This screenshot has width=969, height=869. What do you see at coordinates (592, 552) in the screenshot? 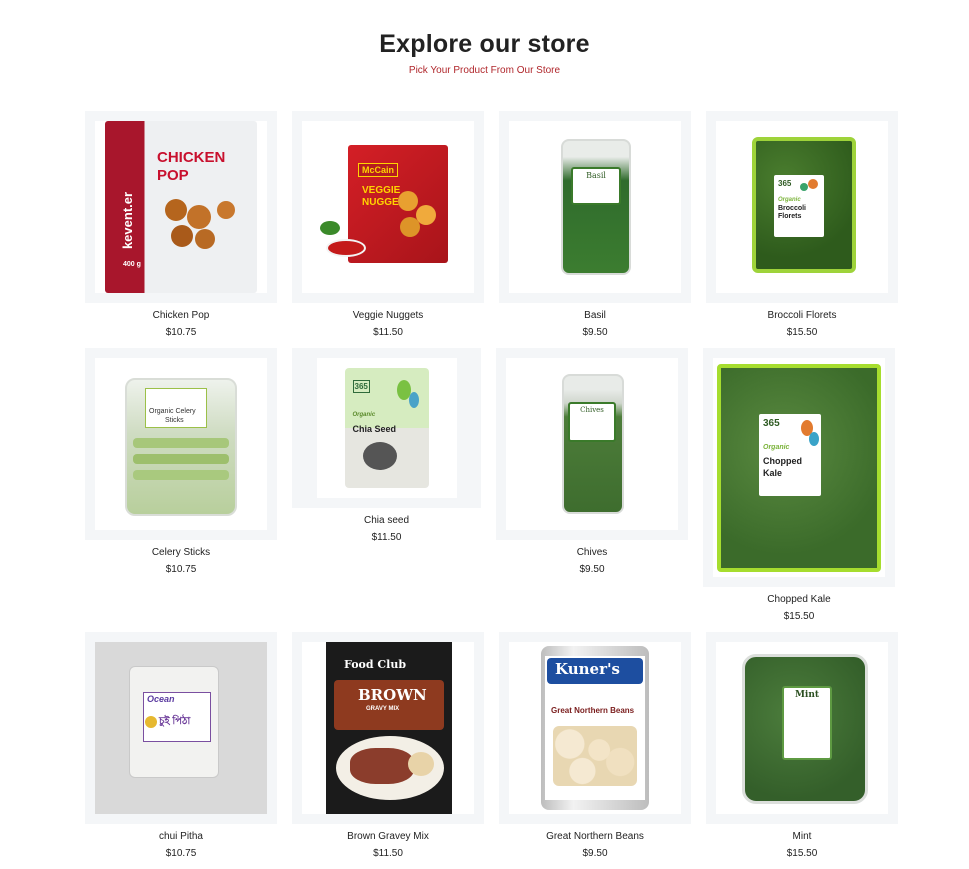
I see `product-name: Chives` at bounding box center [592, 552].